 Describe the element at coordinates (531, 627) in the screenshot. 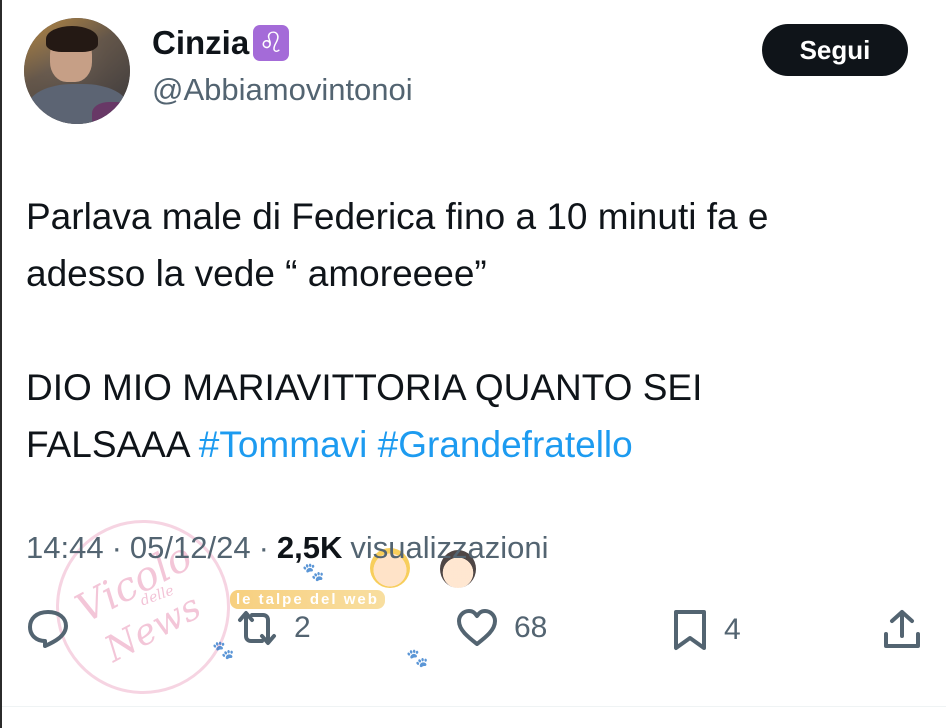

I see `like-count: 68` at that location.